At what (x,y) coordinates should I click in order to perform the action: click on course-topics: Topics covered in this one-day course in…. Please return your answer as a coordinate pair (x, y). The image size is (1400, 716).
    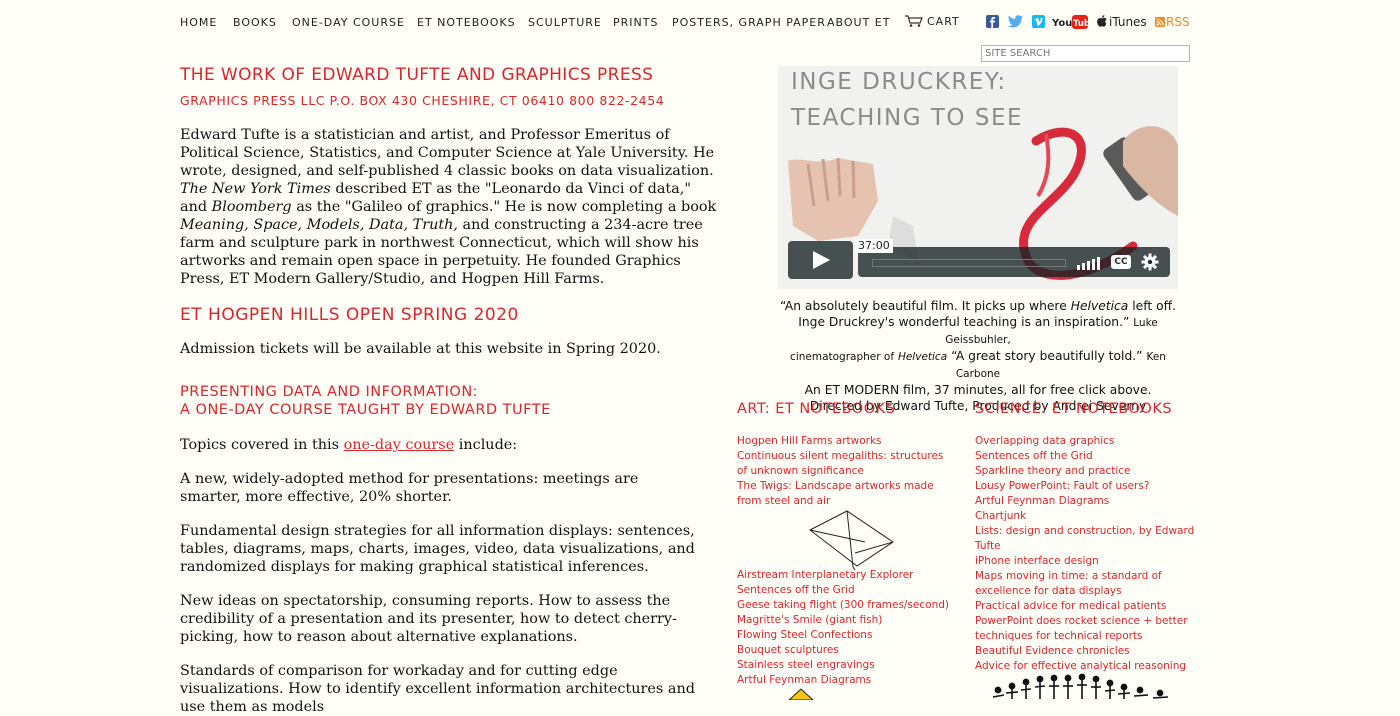
    Looking at the image, I should click on (450, 445).